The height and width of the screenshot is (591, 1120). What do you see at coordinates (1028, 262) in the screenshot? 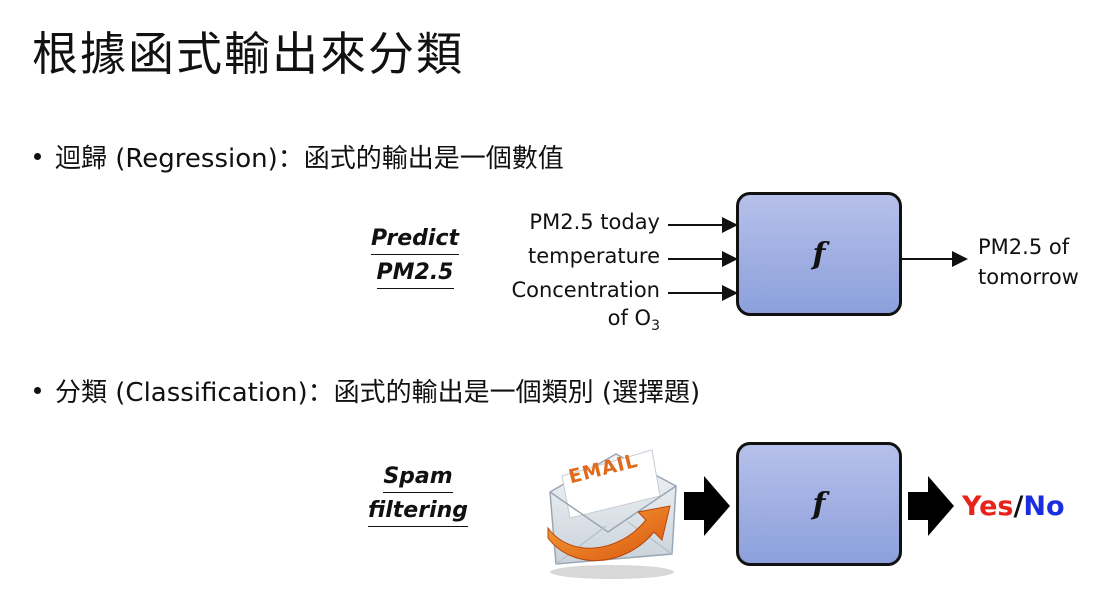
I see `output-pm25-tomorrow: PM2.5 of tomorrow` at bounding box center [1028, 262].